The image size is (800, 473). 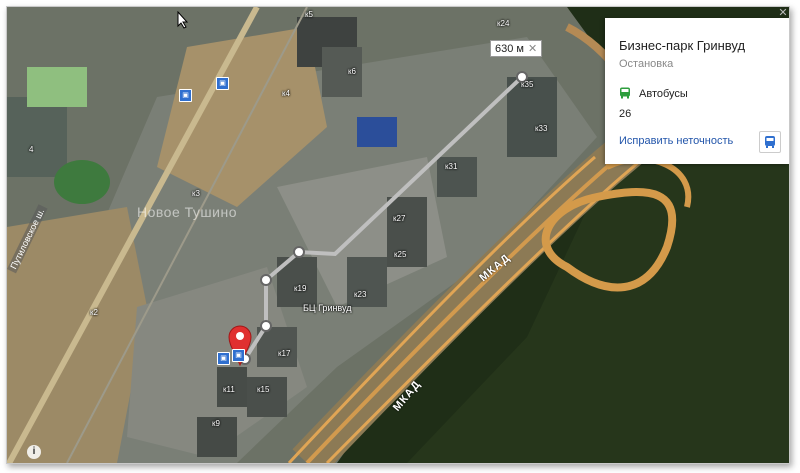 I want to click on building-label: к6, so click(x=352, y=71).